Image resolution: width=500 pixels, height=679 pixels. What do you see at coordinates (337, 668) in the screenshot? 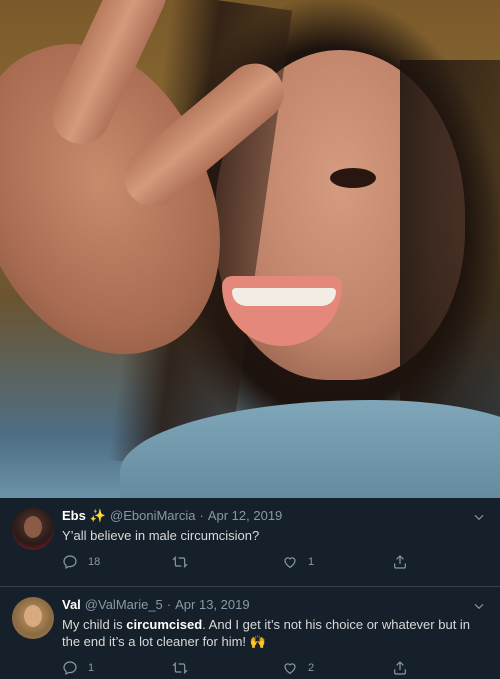
I see `like-button: 2` at bounding box center [337, 668].